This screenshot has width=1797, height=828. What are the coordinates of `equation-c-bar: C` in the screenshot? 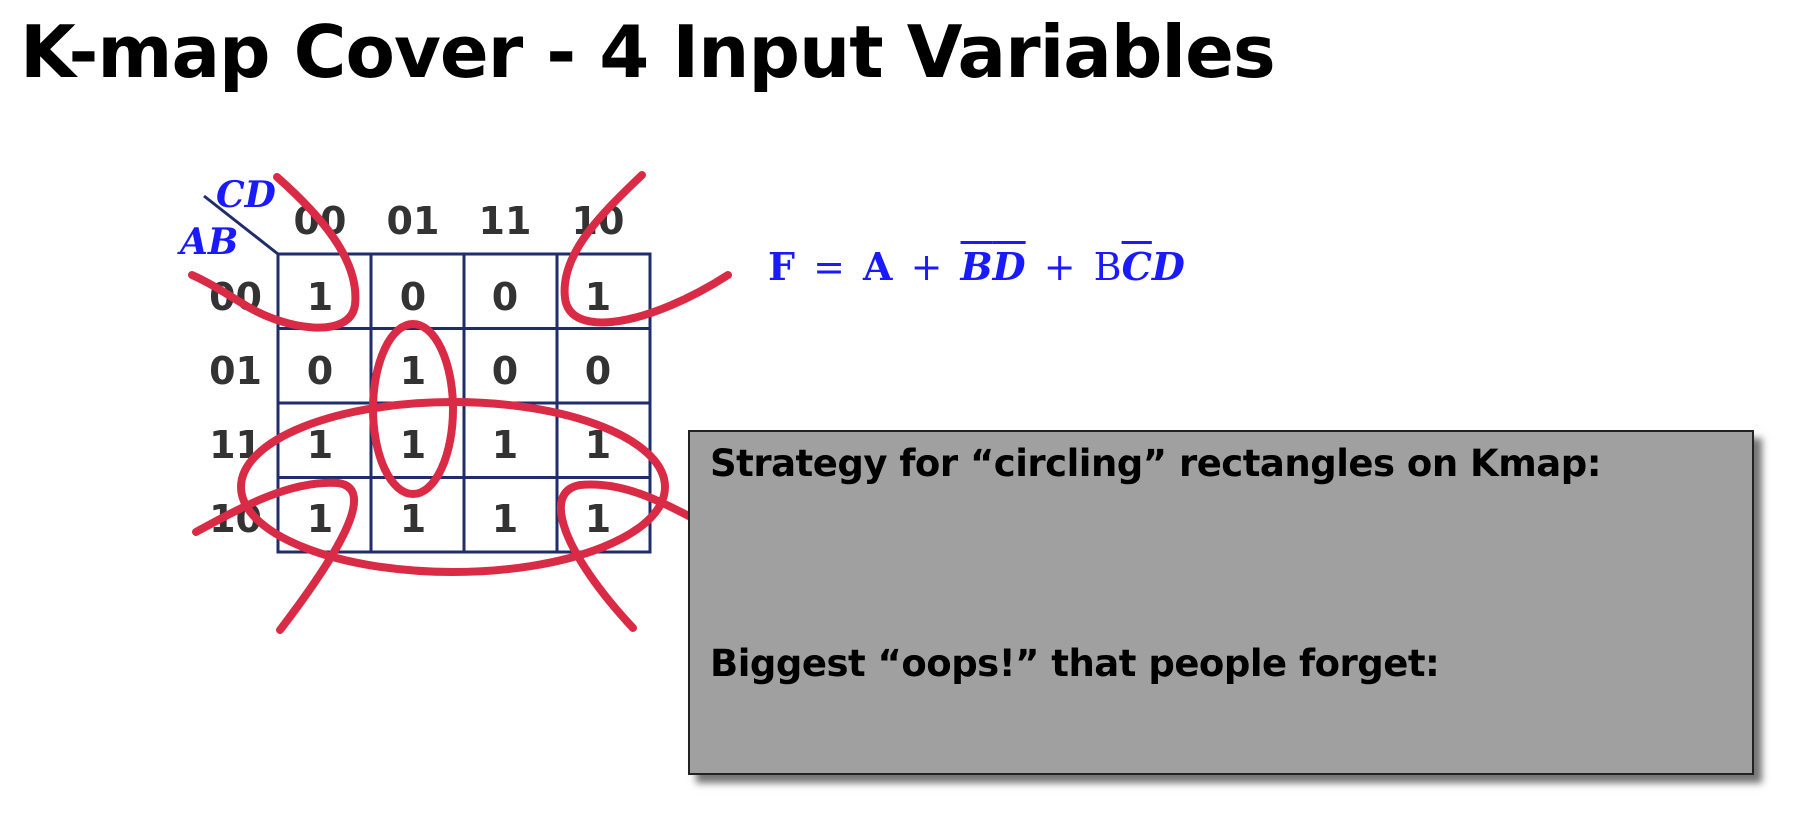 It's located at (1136, 266).